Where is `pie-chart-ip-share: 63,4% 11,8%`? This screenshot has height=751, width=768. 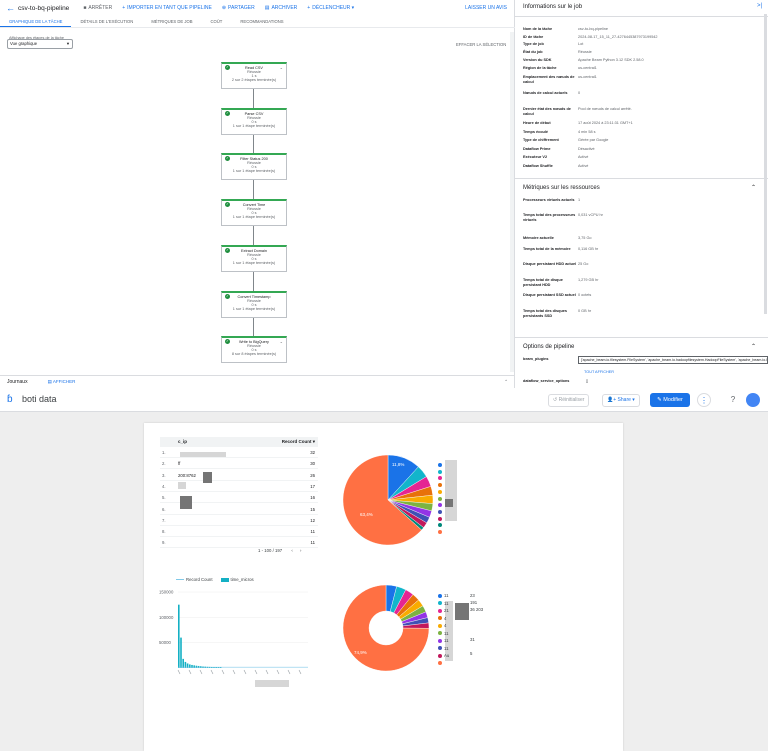
pie-chart-ip-share: 63,4% 11,8% is located at coordinates (388, 500).